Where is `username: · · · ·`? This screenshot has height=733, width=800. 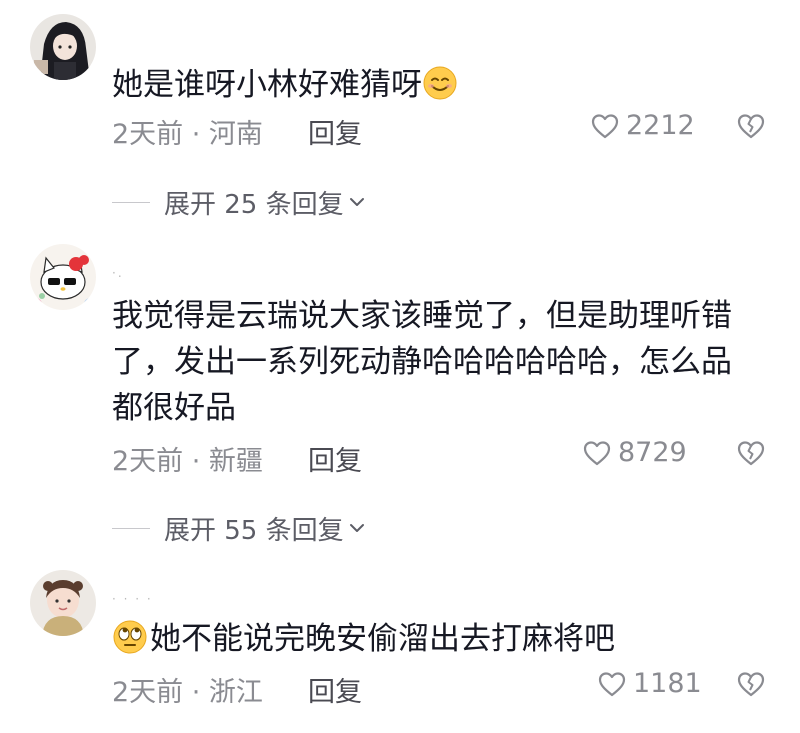 username: · · · · is located at coordinates (132, 599).